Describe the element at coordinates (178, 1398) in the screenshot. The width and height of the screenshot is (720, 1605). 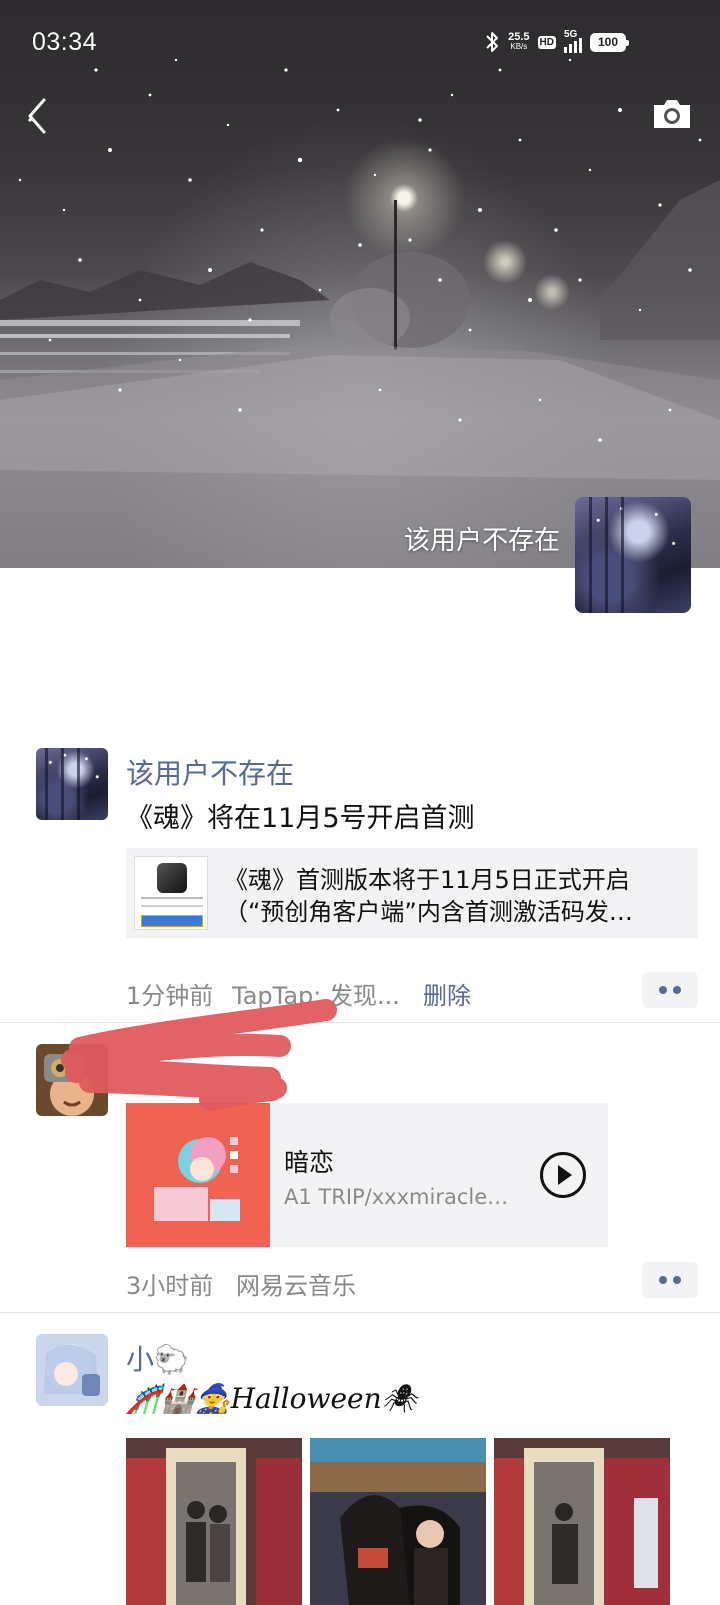
I see `post-emojis: 🎢🏰🧙` at that location.